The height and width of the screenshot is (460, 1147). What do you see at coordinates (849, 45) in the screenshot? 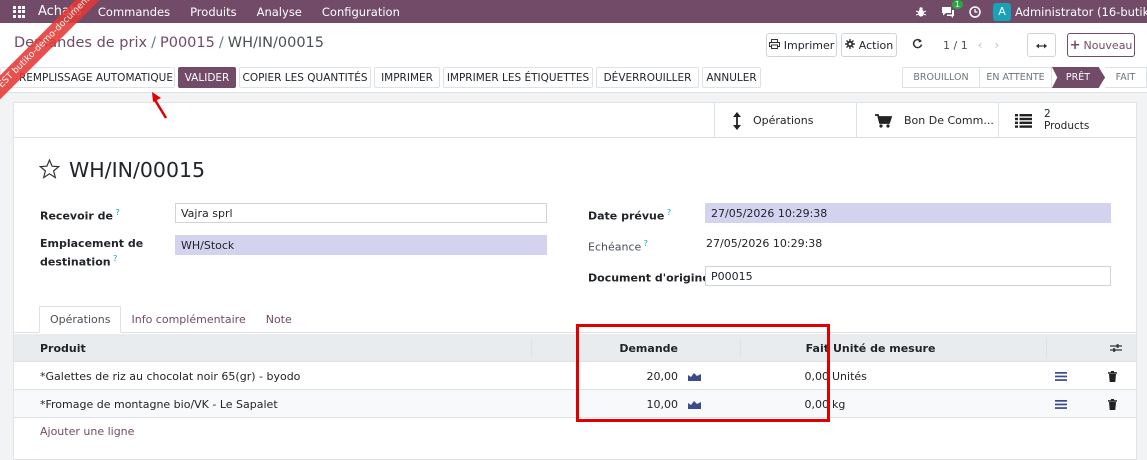
I see `gear-icon` at bounding box center [849, 45].